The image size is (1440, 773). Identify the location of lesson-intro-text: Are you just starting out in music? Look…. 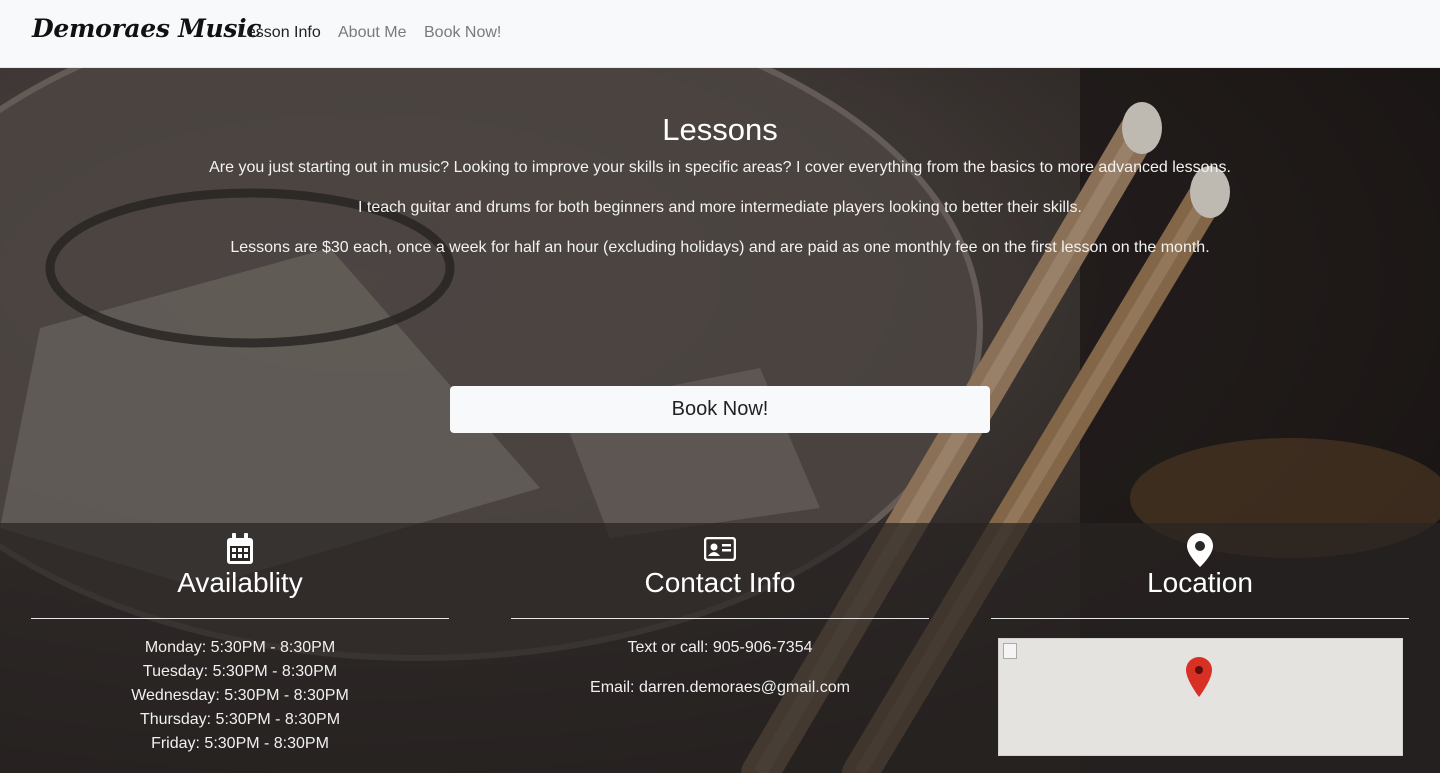
(720, 167).